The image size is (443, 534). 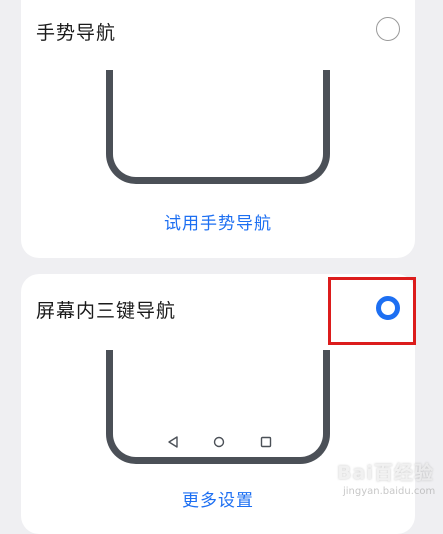 I want to click on back-triangle-icon, so click(x=173, y=442).